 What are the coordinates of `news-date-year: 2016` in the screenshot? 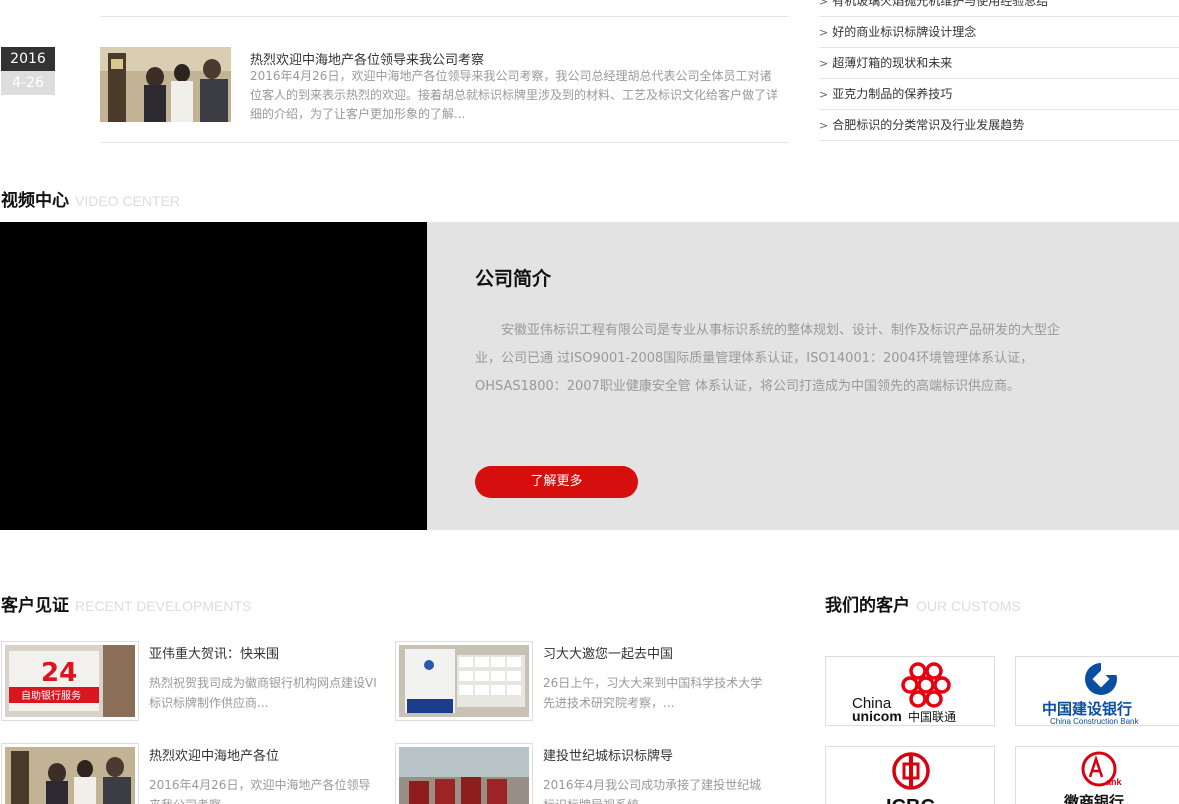 It's located at (28, 59).